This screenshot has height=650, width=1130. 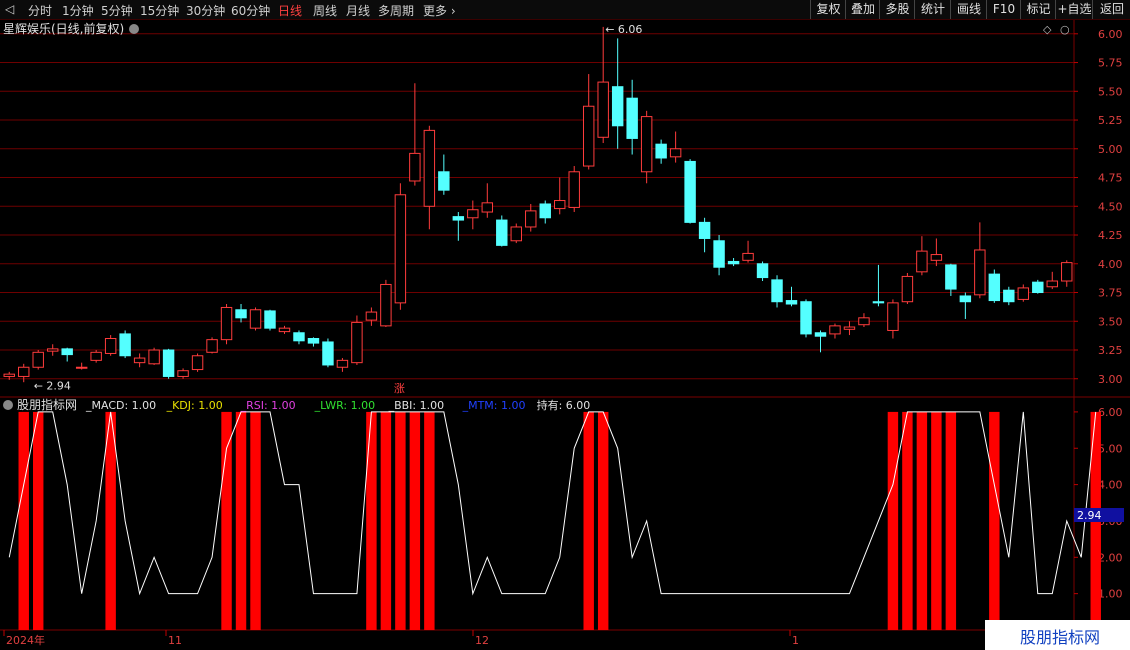 What do you see at coordinates (159, 10) in the screenshot?
I see `period-tab-3: 15分钟` at bounding box center [159, 10].